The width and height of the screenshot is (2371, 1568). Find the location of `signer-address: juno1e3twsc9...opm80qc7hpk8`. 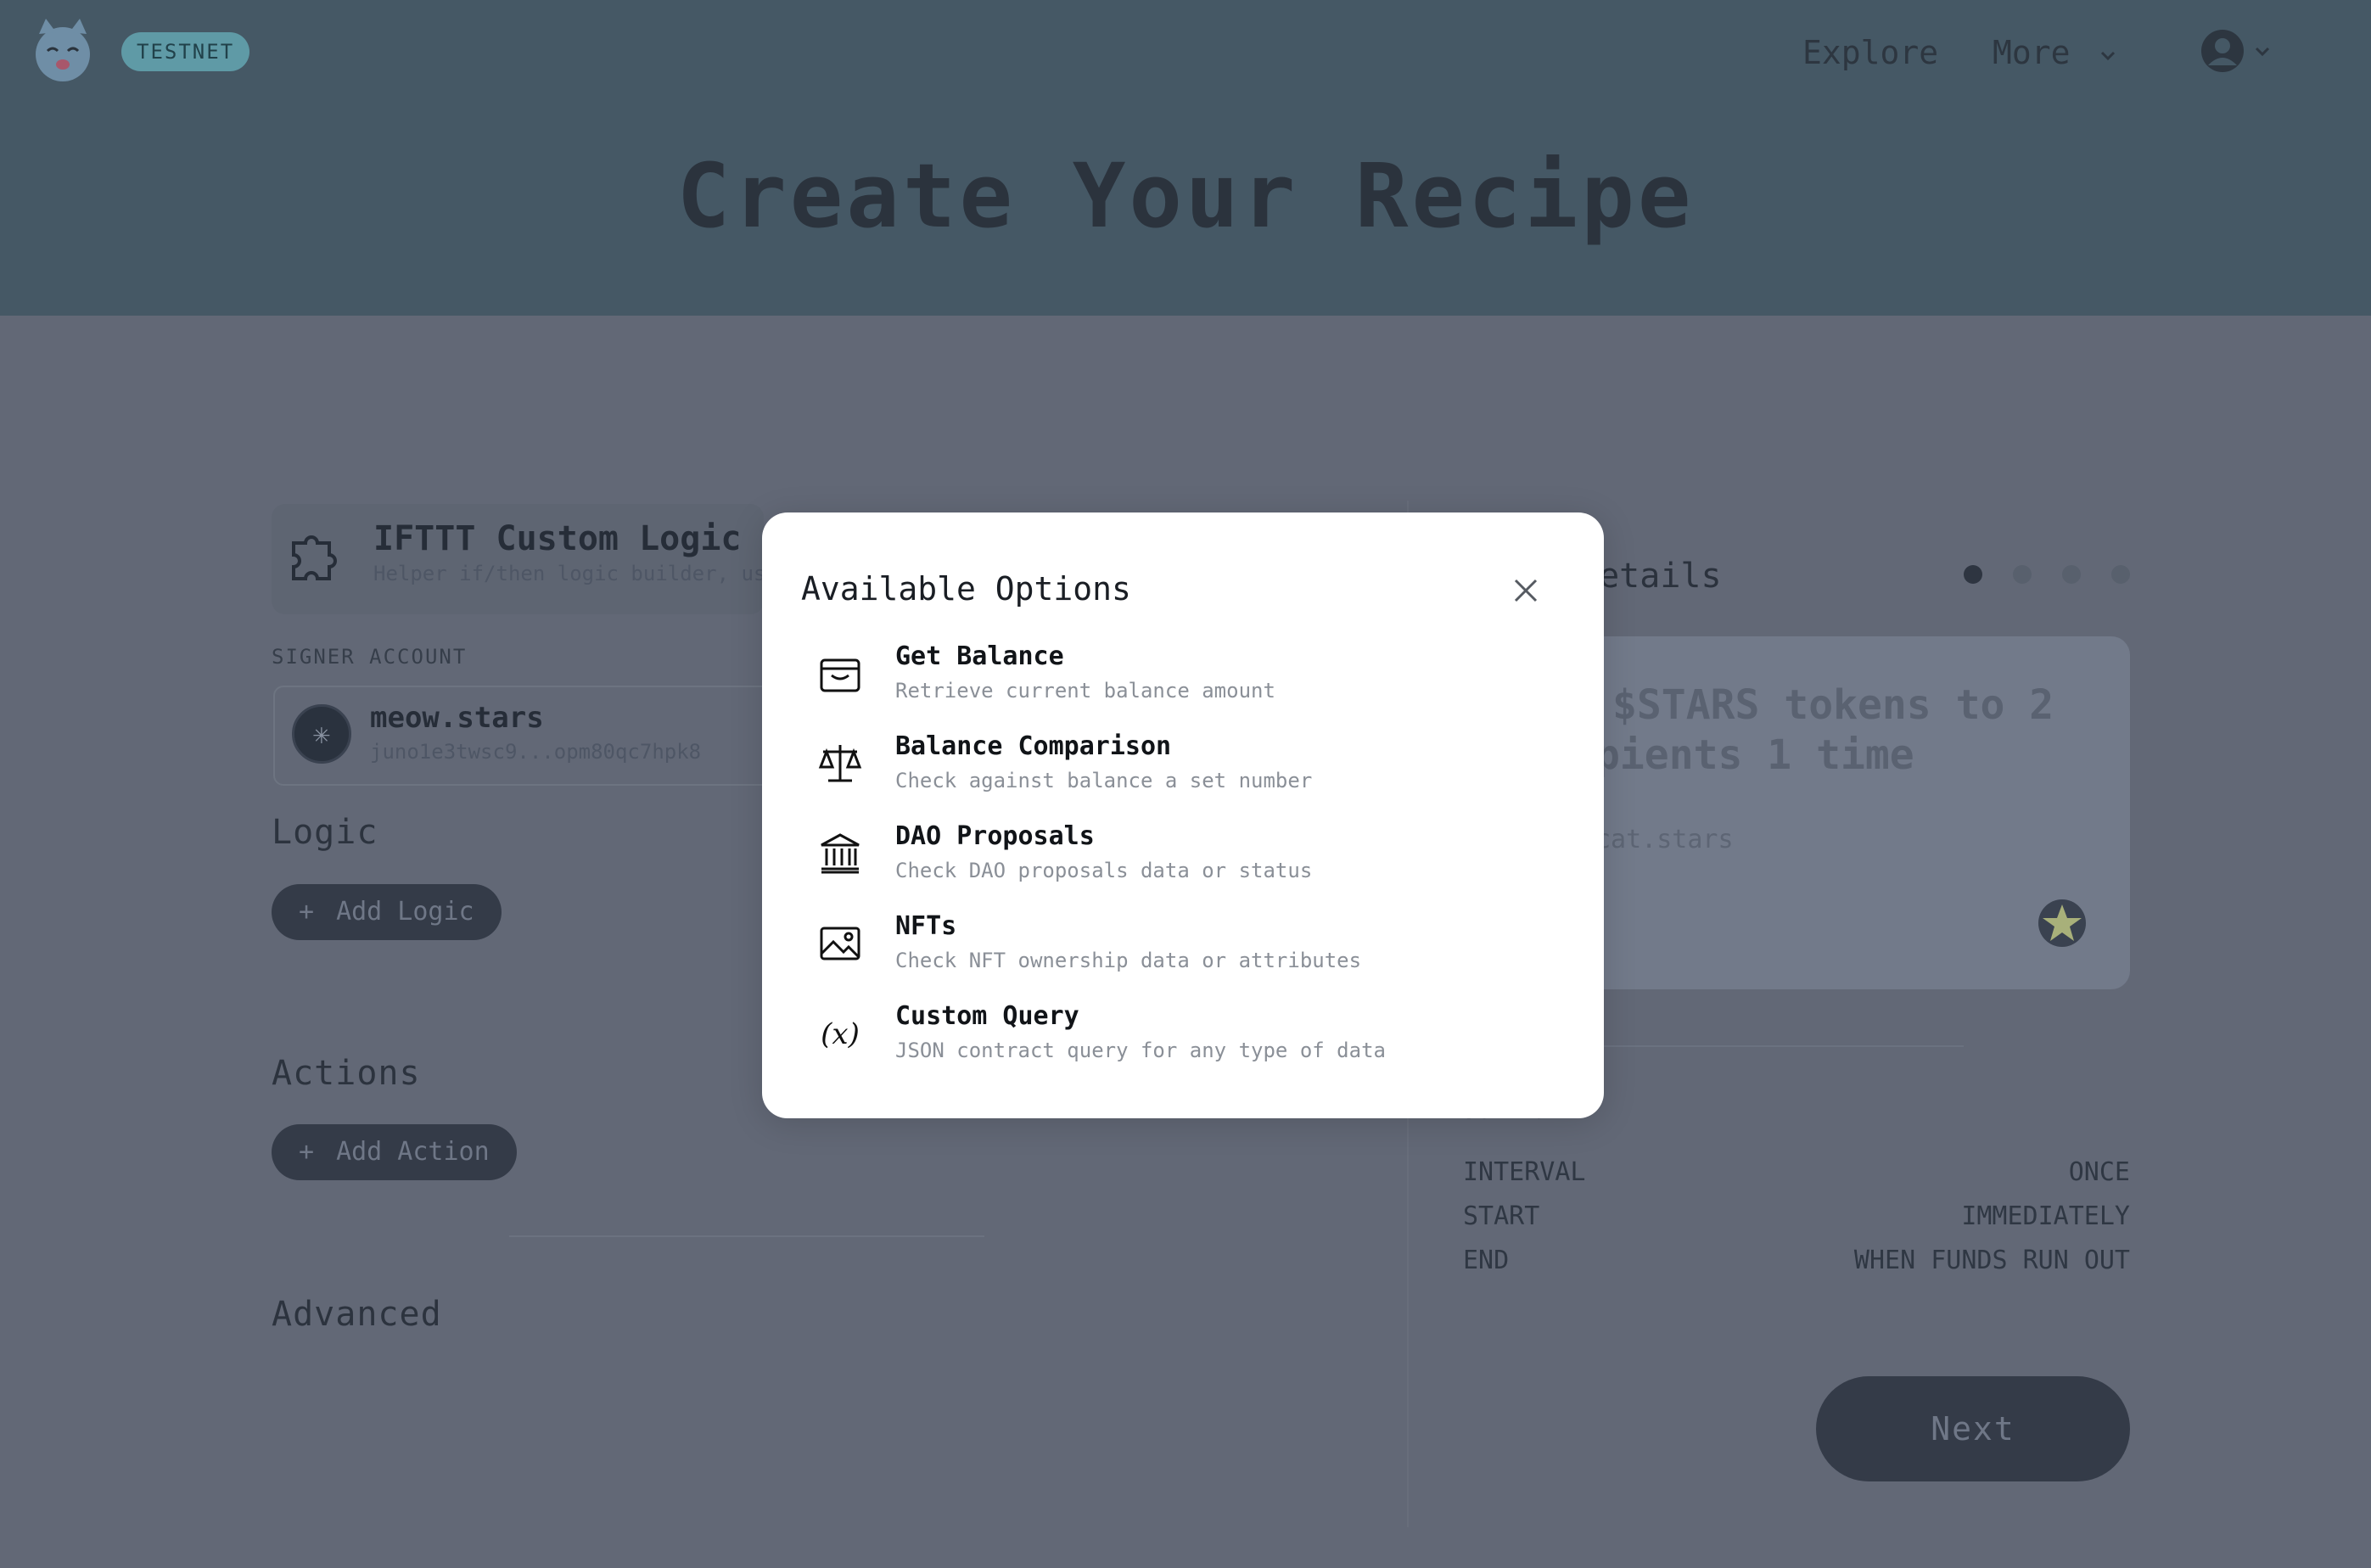

signer-address: juno1e3twsc9...opm80qc7hpk8 is located at coordinates (536, 752).